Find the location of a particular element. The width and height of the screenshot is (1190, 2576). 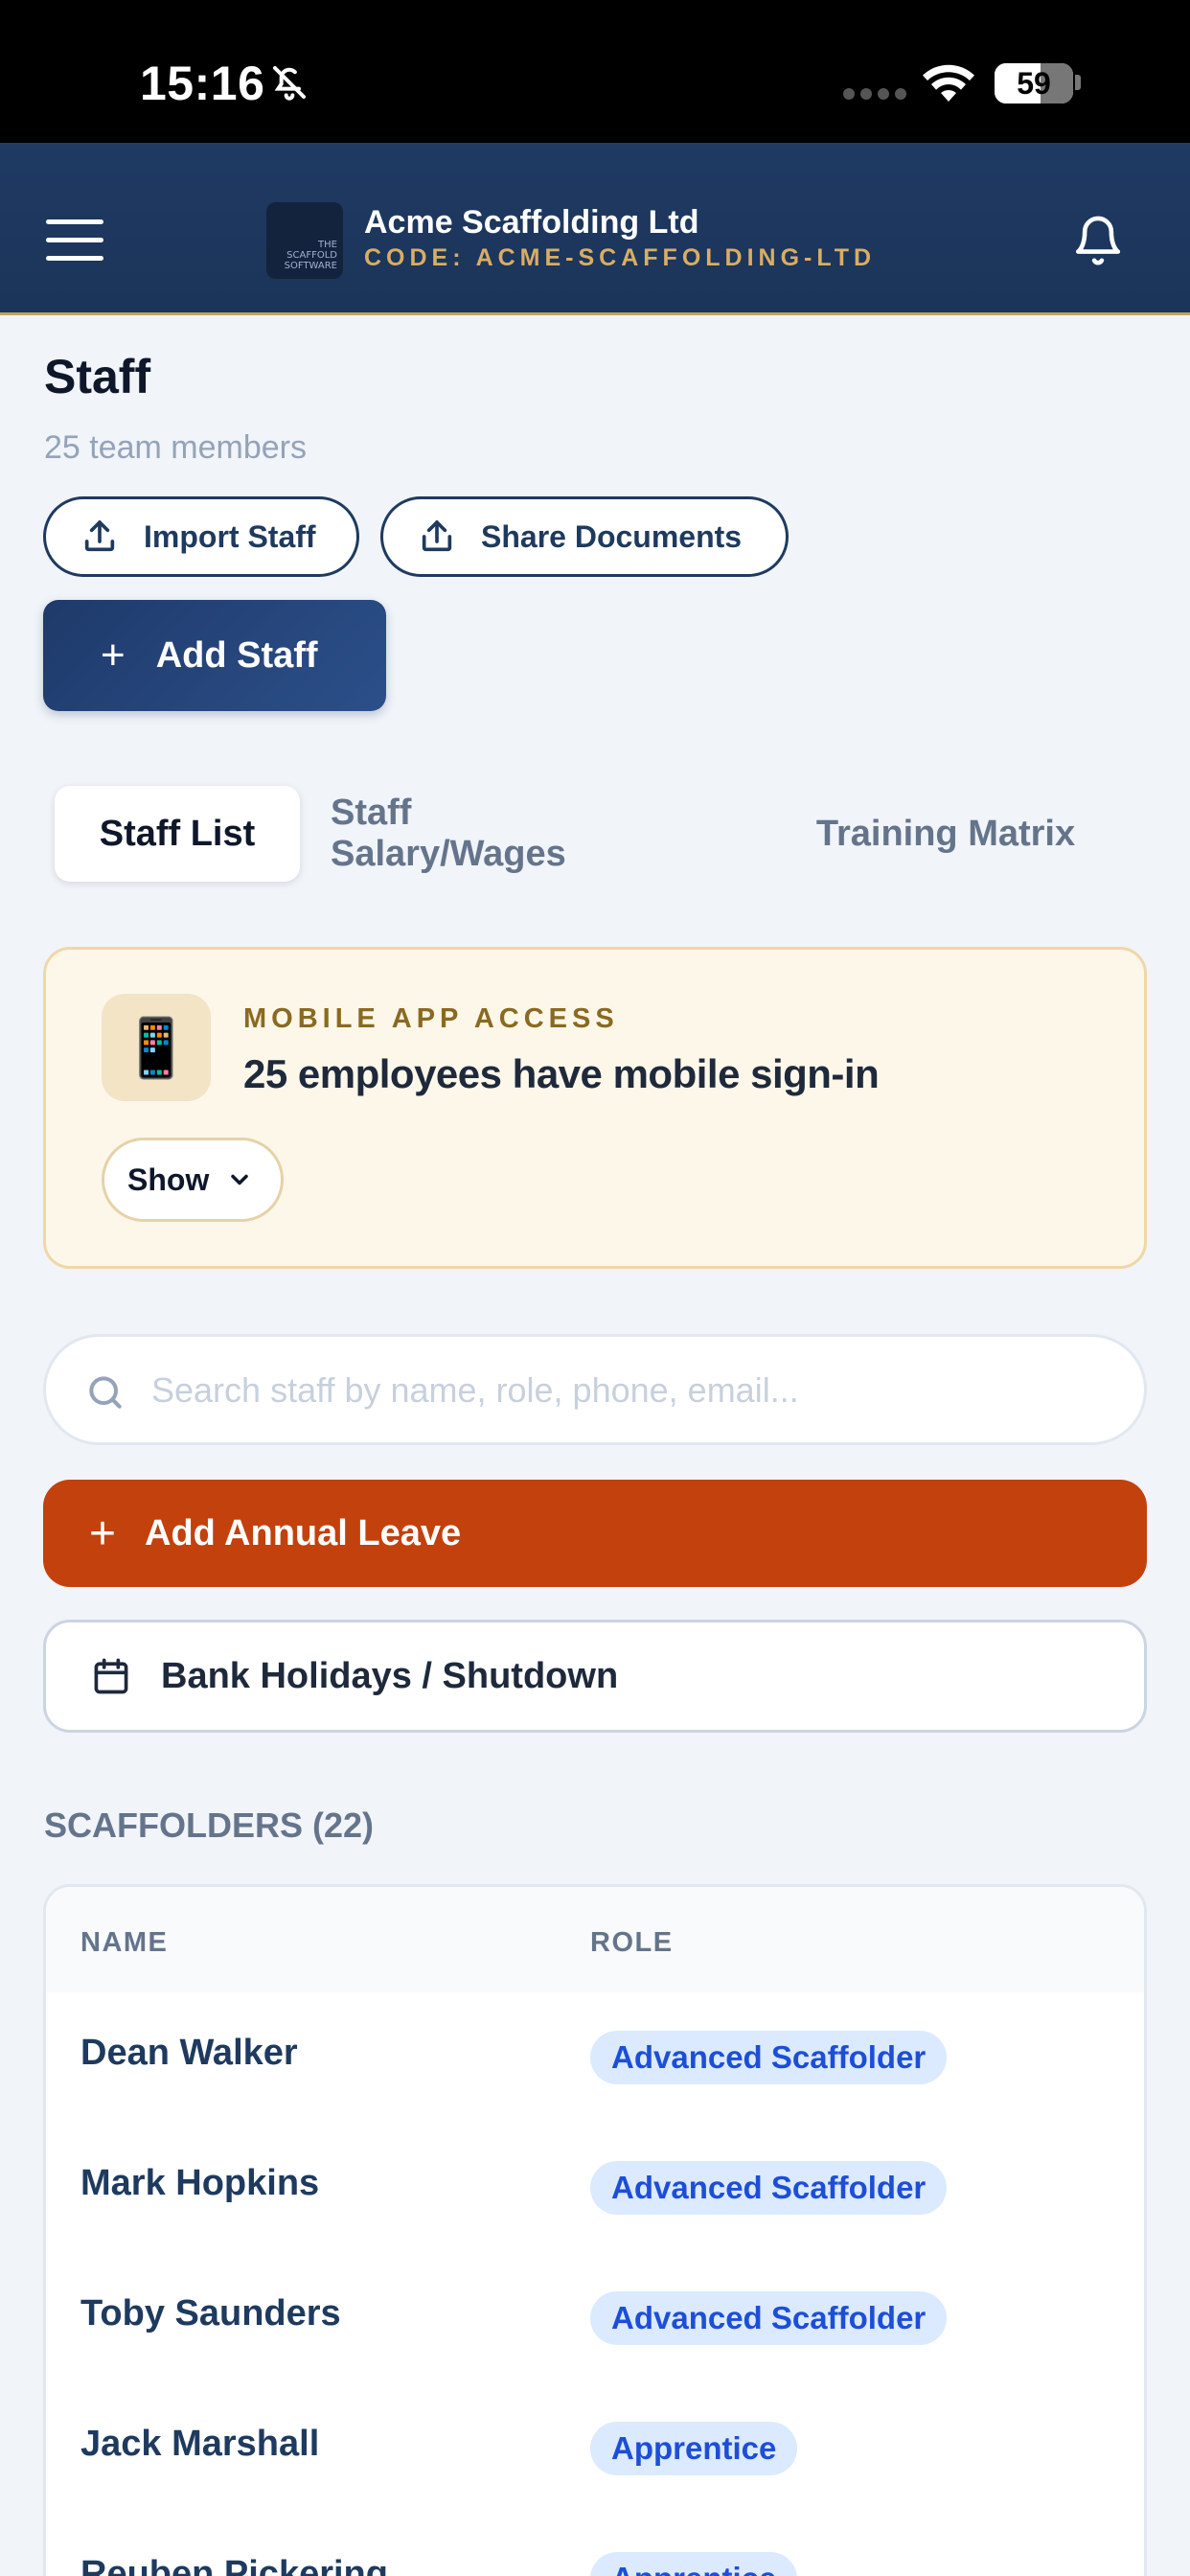

mobile-access-label: MOBILE APP ACCESS is located at coordinates (431, 1019).